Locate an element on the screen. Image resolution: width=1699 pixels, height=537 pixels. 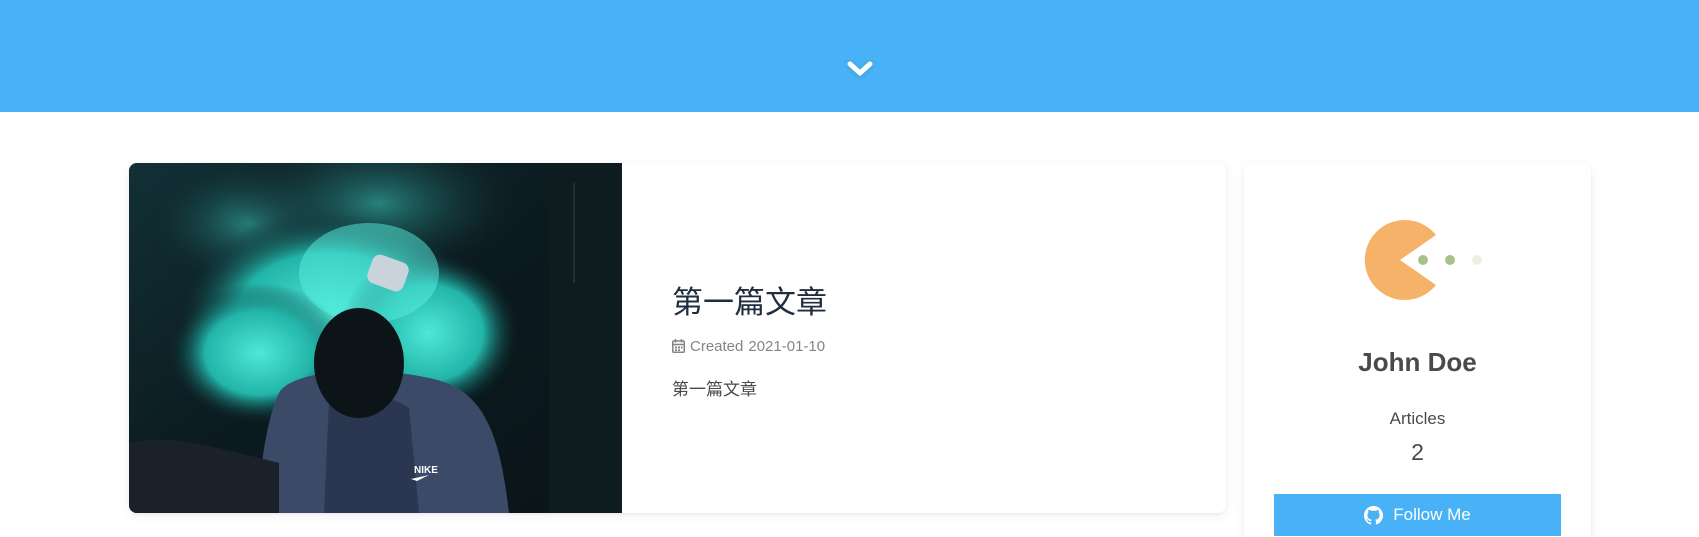
articles-label: Articles is located at coordinates (1417, 419).